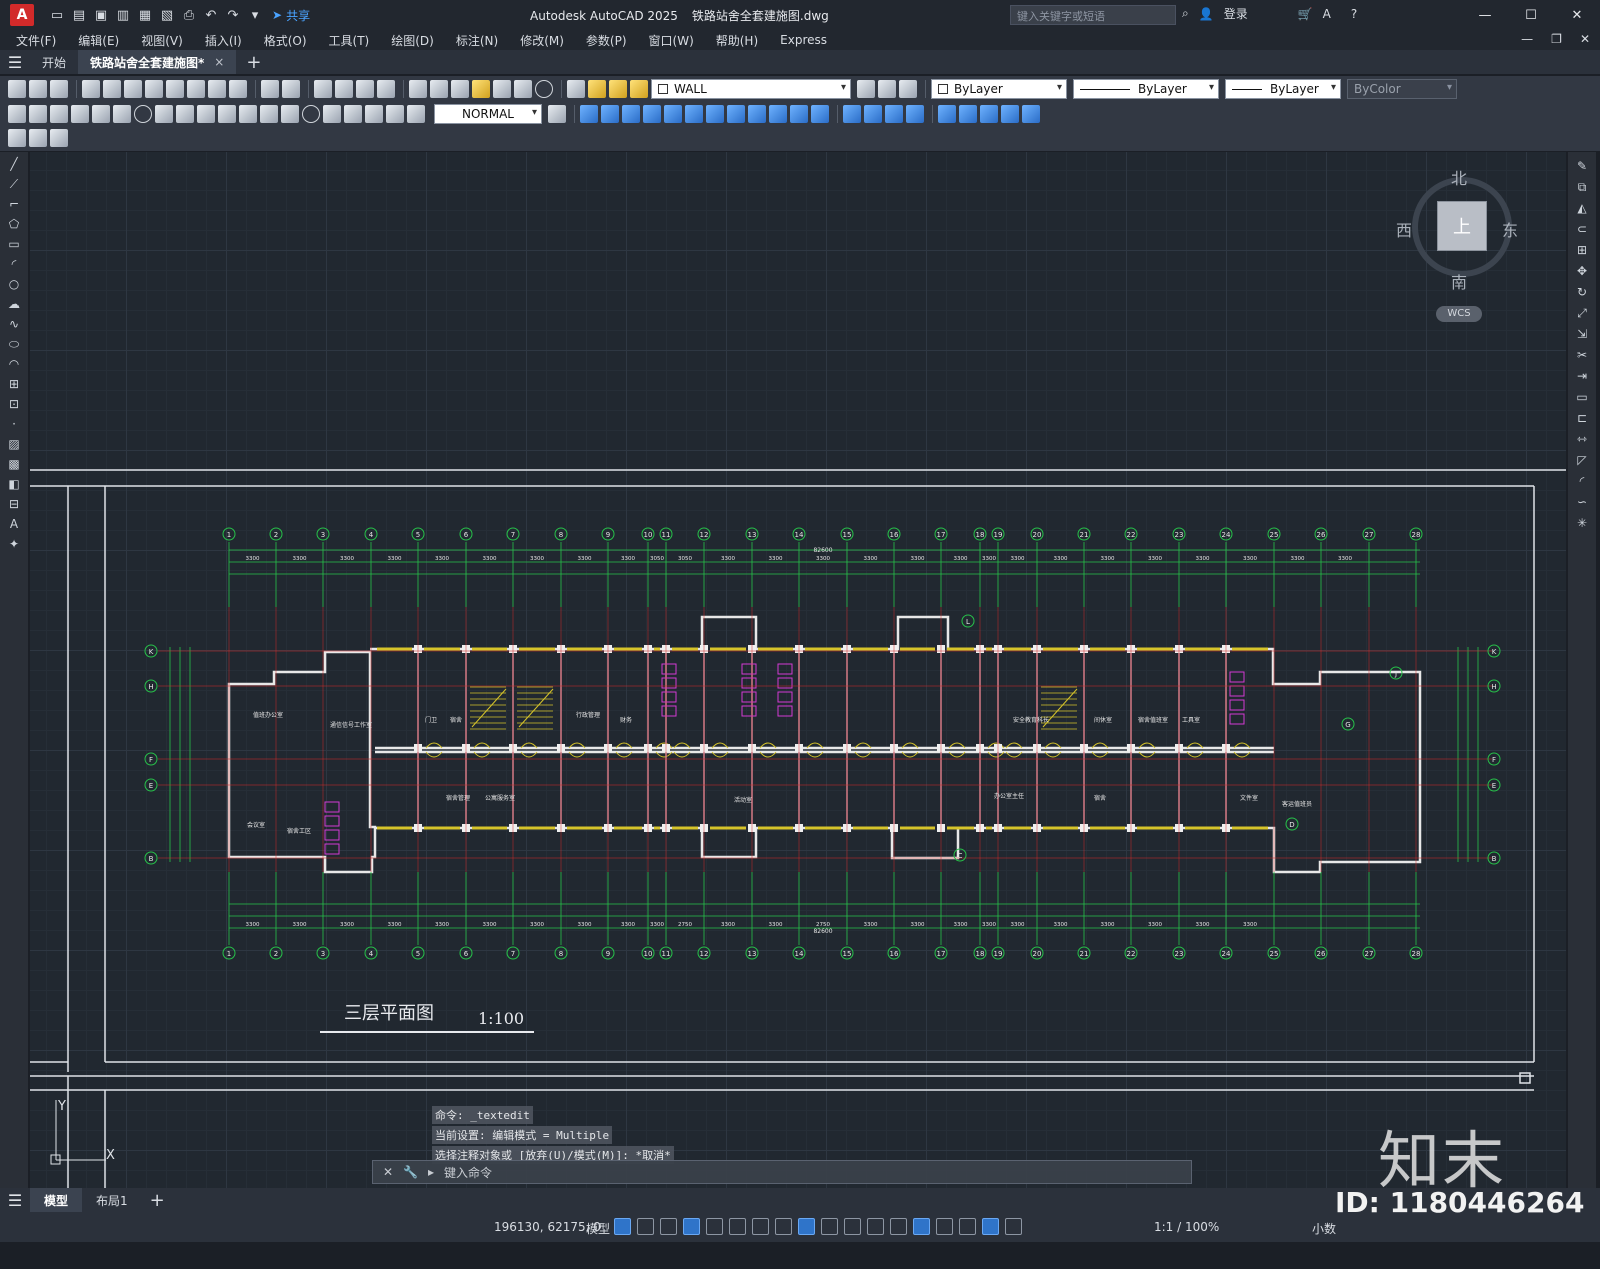  I want to click on region-draw-icon: ◧, so click(14, 484).